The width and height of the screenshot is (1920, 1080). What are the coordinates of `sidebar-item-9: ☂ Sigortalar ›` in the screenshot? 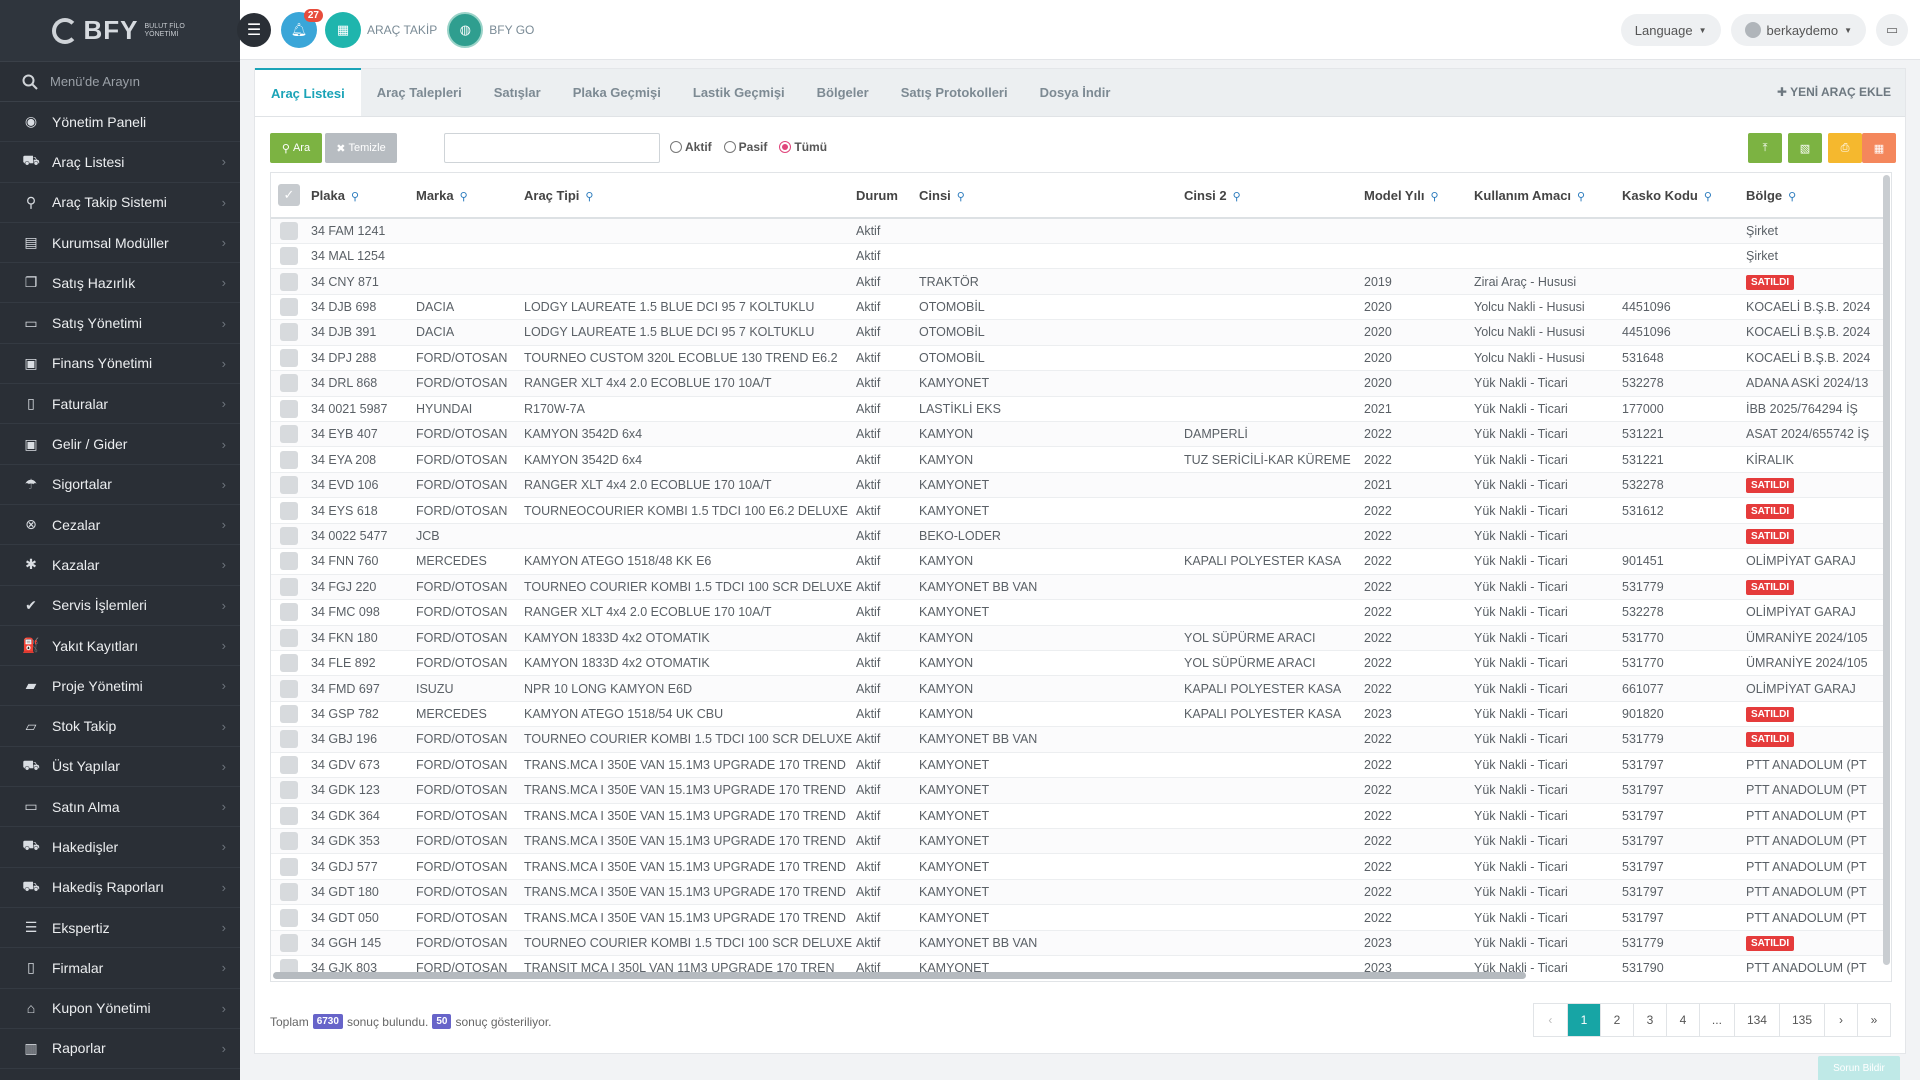 It's located at (120, 485).